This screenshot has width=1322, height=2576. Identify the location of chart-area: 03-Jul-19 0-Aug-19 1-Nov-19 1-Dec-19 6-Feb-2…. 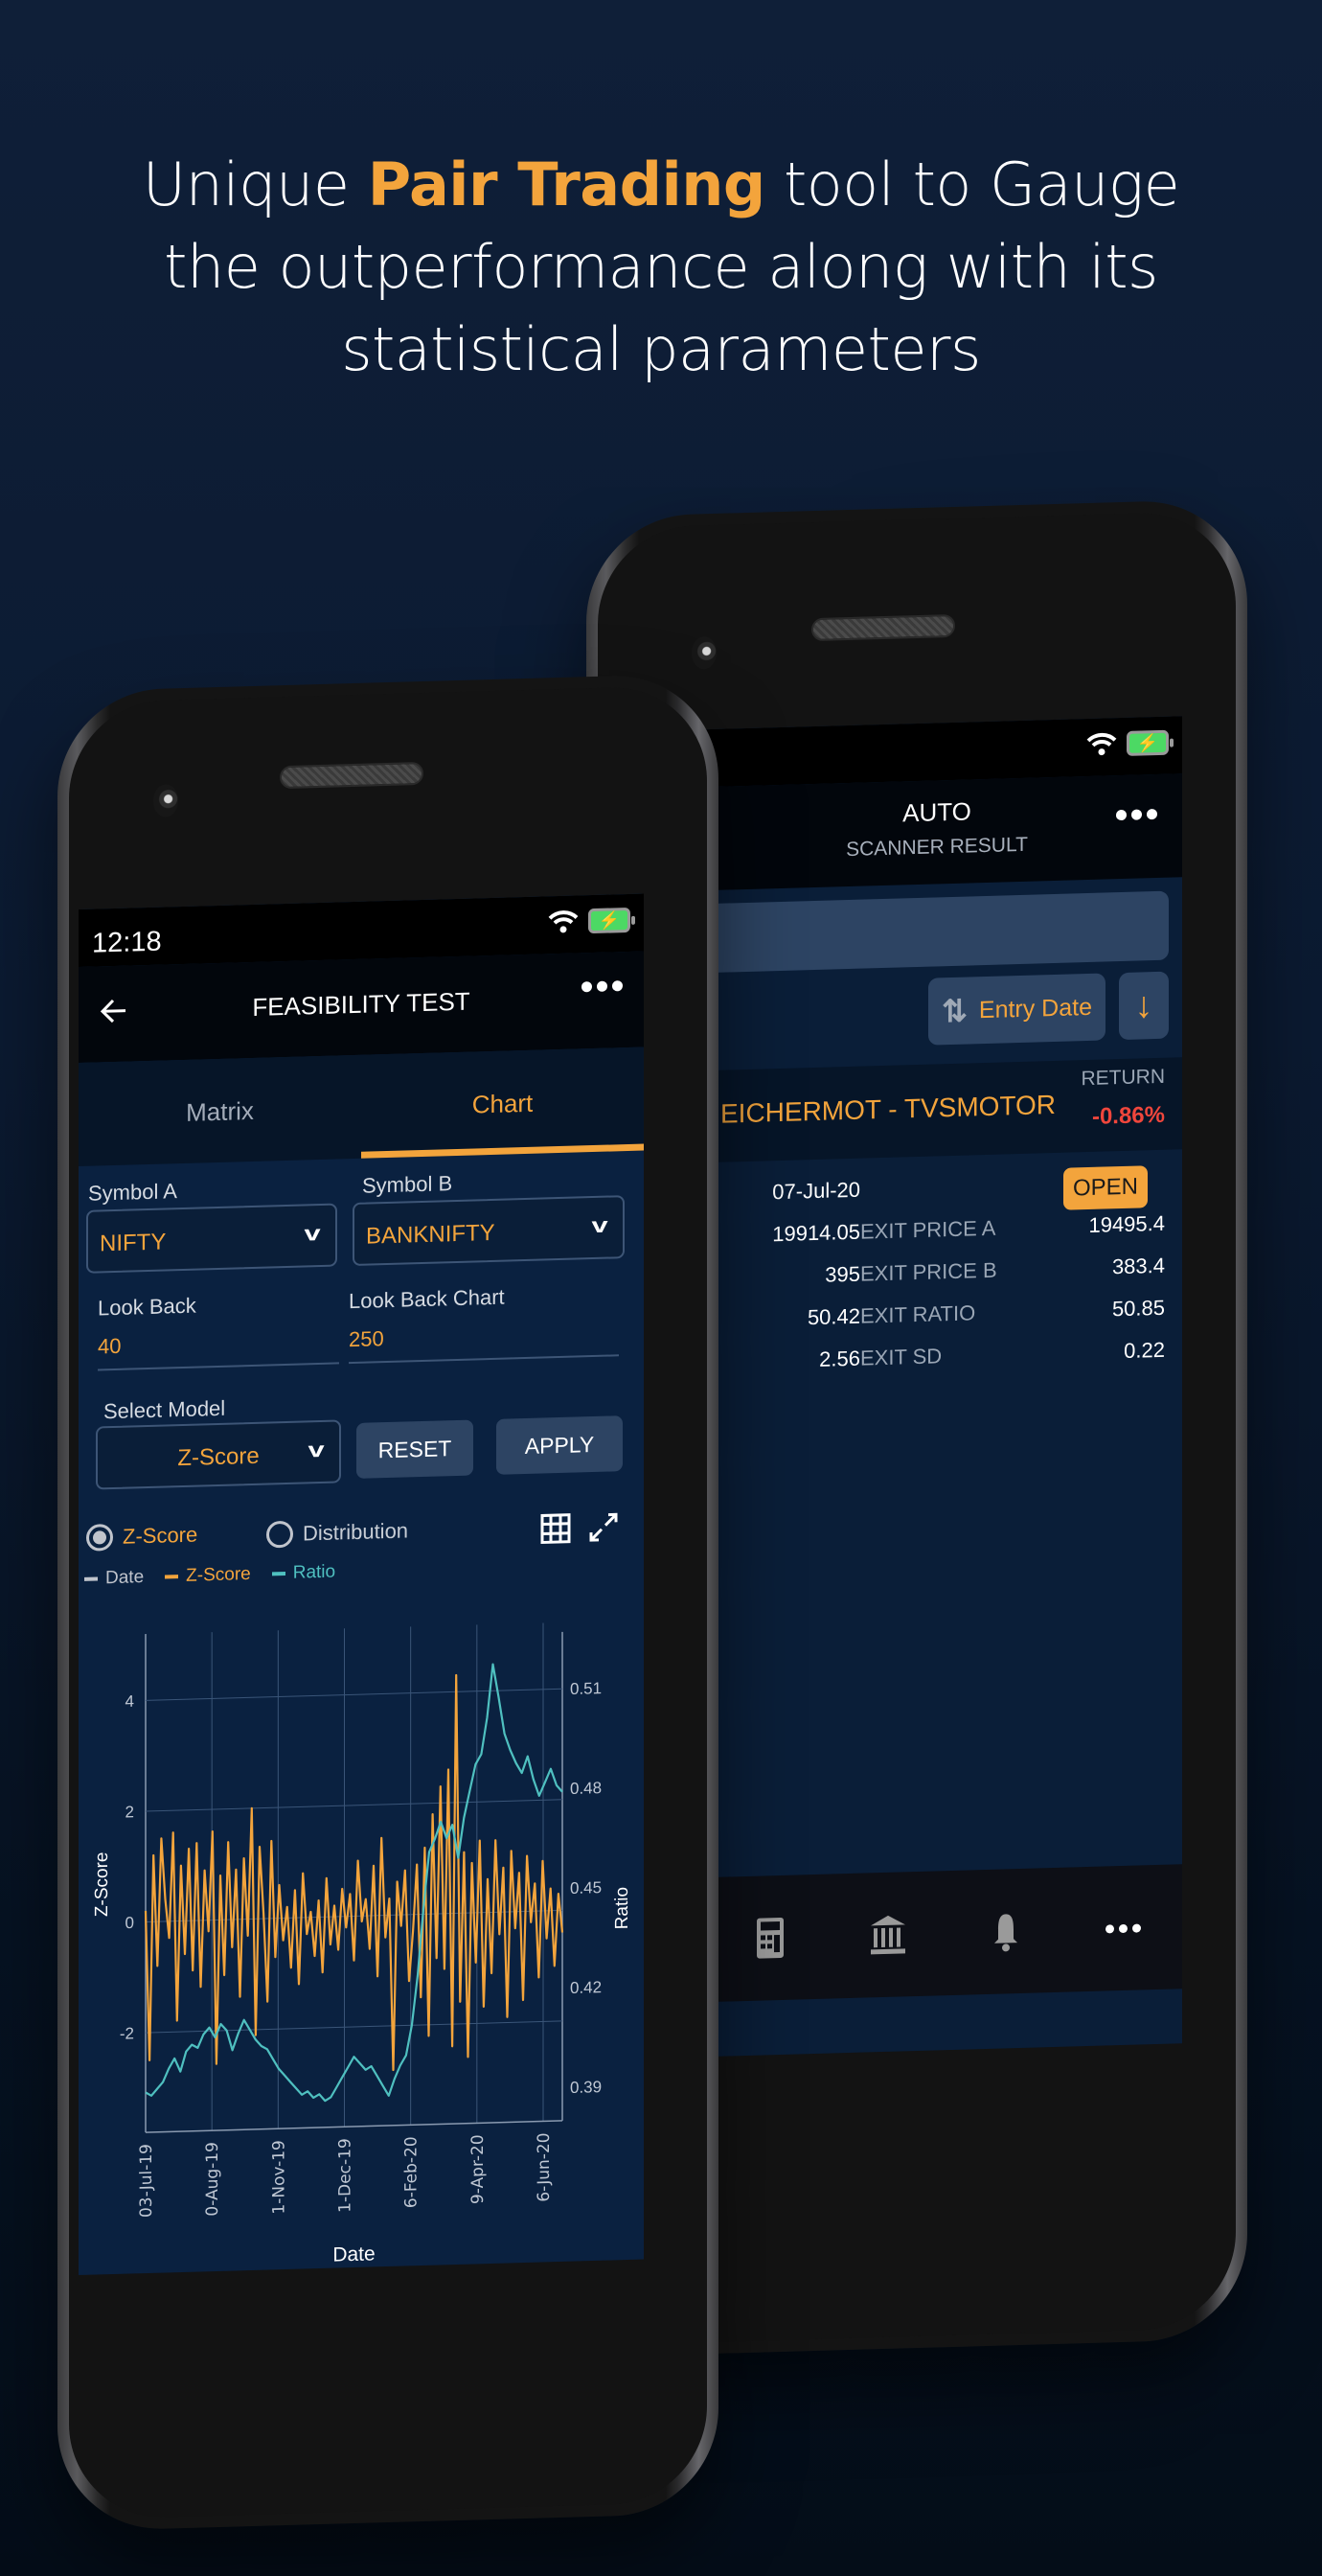
(361, 1933).